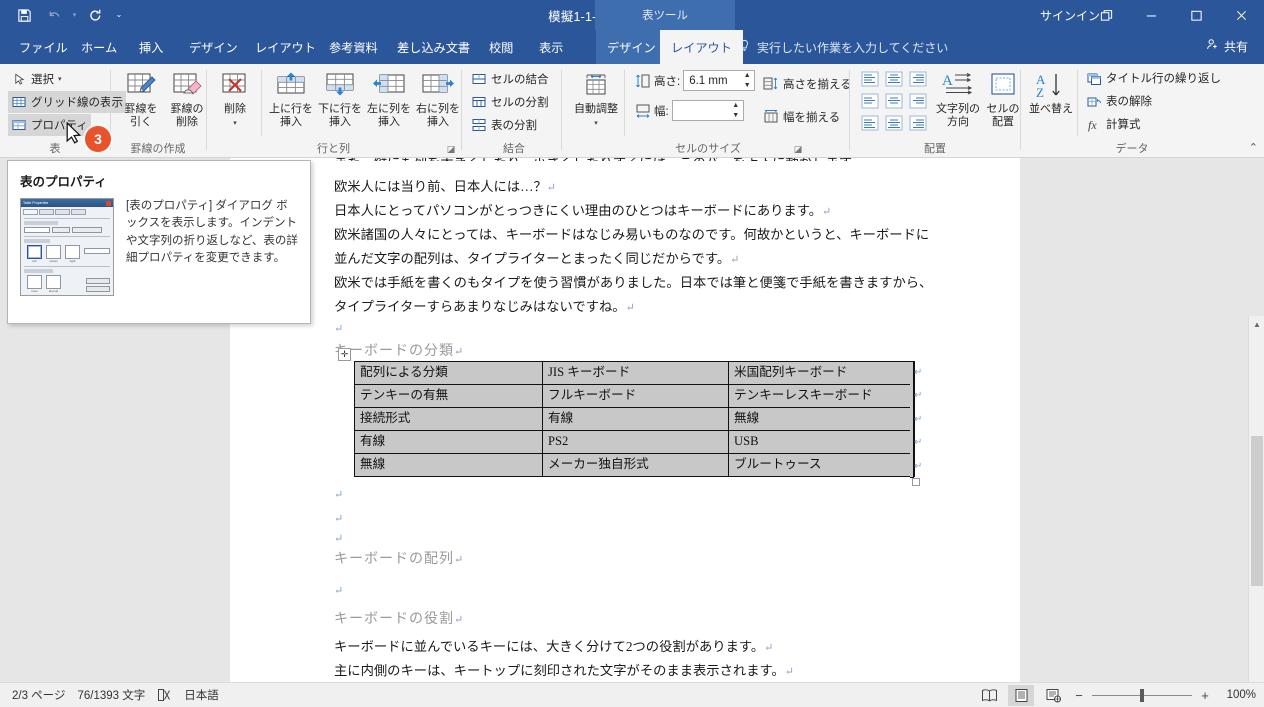  I want to click on proofing-errors-icon, so click(164, 695).